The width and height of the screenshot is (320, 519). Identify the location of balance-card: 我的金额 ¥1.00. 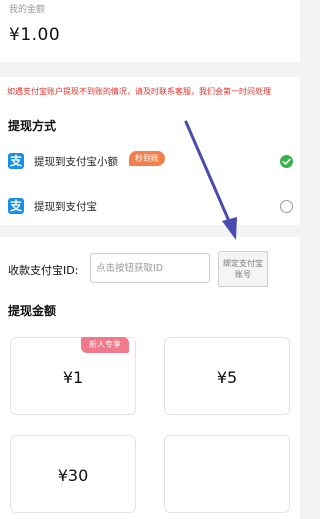
(150, 31).